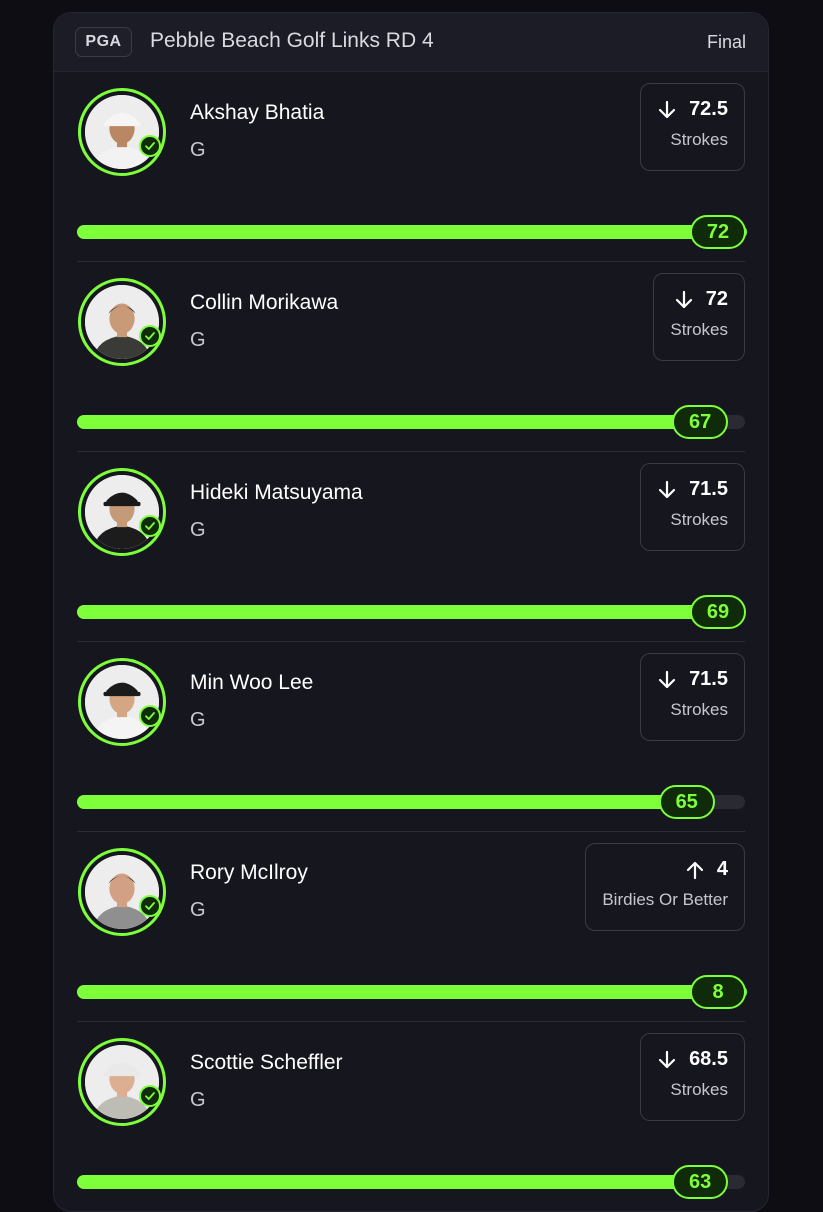 This screenshot has width=823, height=1212. What do you see at coordinates (411, 547) in the screenshot?
I see `player-pick-row: Hideki Matsuyama G 71.5 Strokes 69` at bounding box center [411, 547].